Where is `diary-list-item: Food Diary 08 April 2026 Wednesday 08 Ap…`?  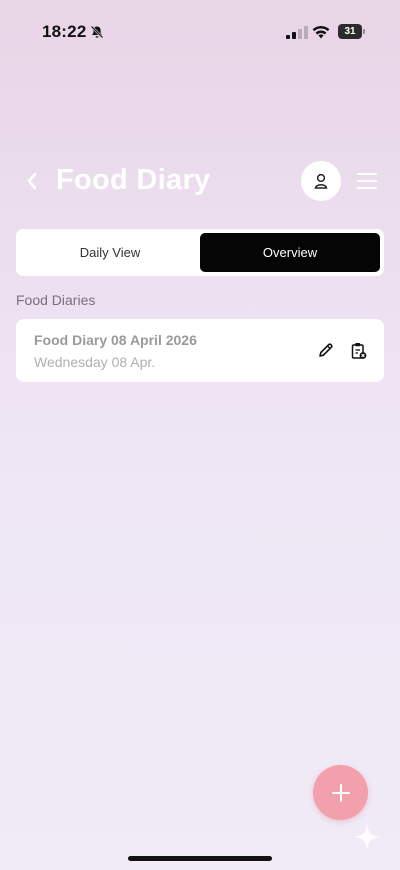
diary-list-item: Food Diary 08 April 2026 Wednesday 08 Ap… is located at coordinates (200, 350).